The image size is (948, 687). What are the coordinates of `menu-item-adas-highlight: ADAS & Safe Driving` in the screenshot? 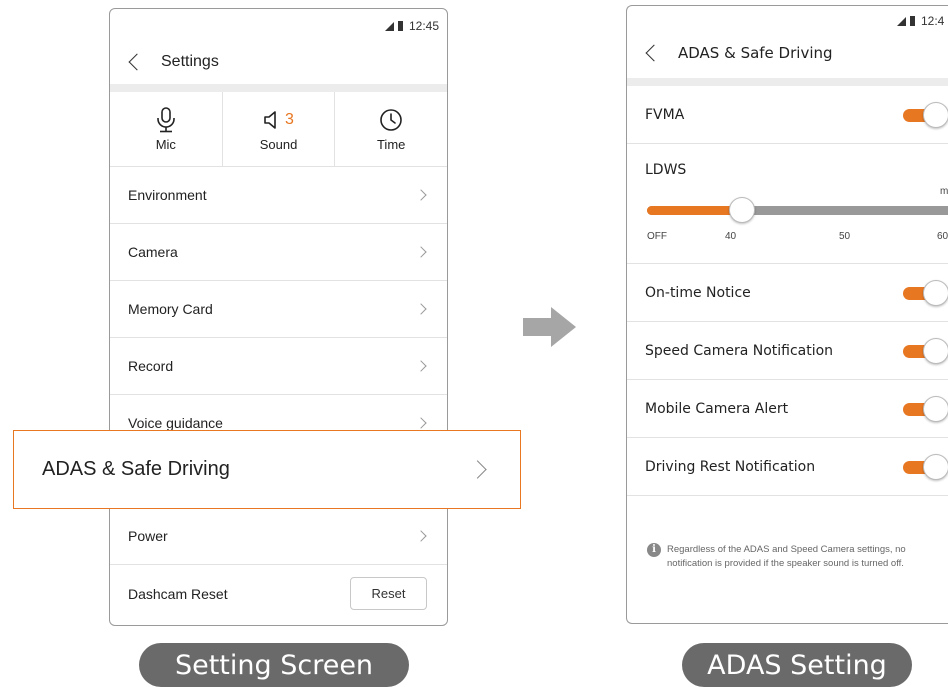 It's located at (267, 469).